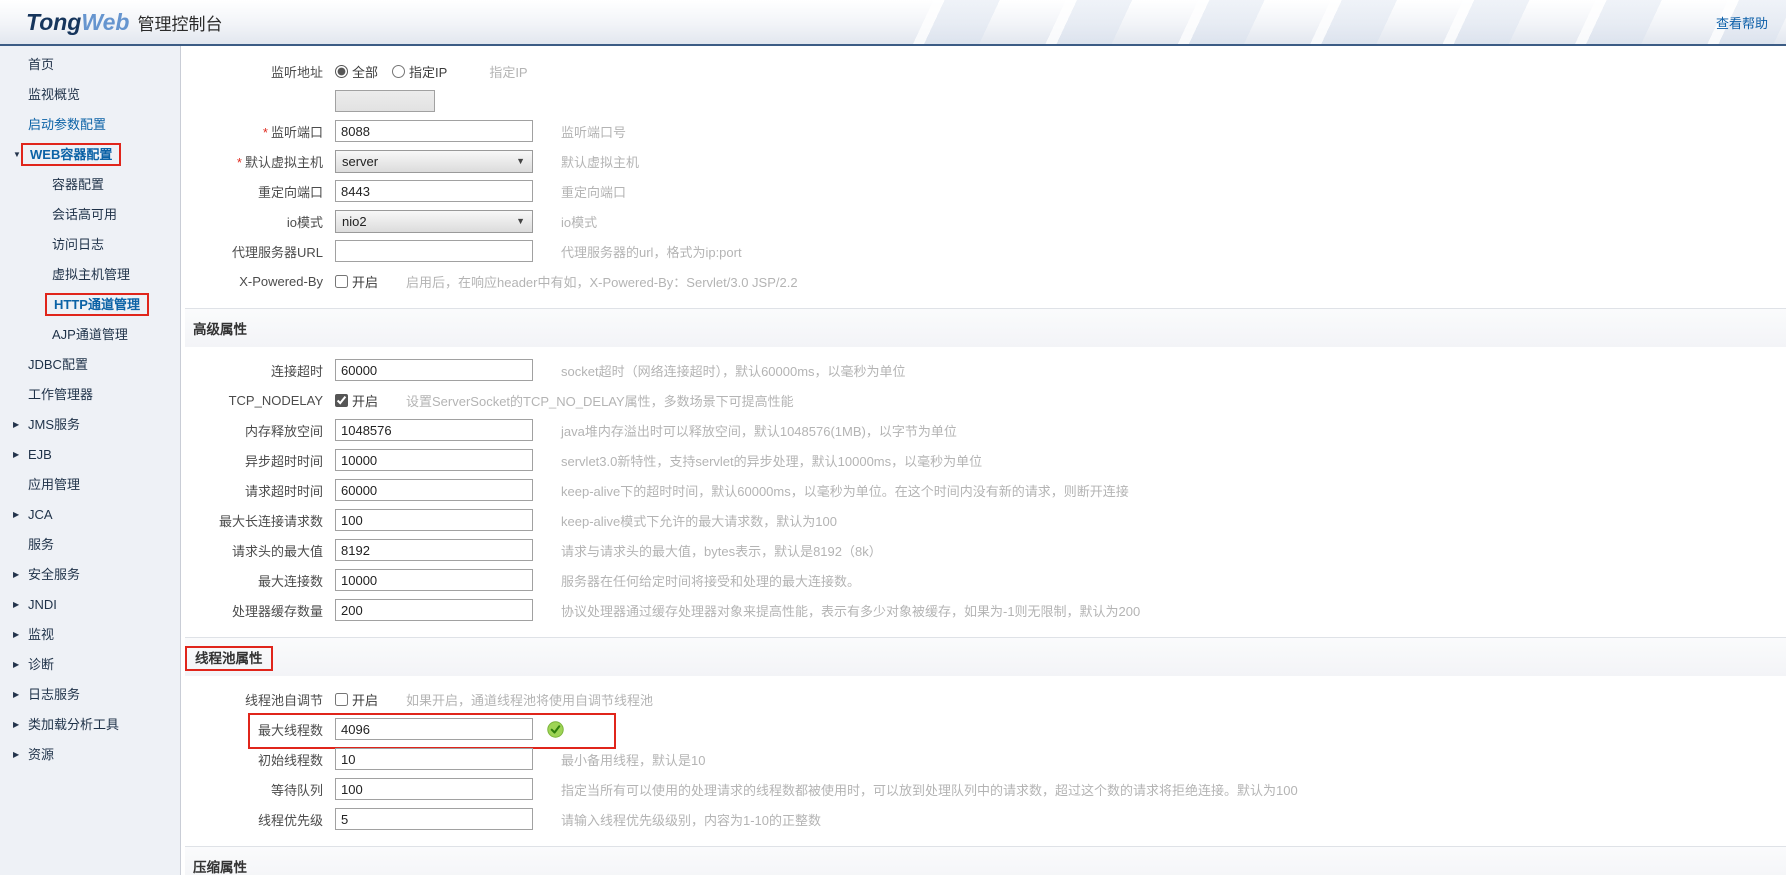  I want to click on sidebar-item-jndi: ▶ JNDI, so click(90, 605).